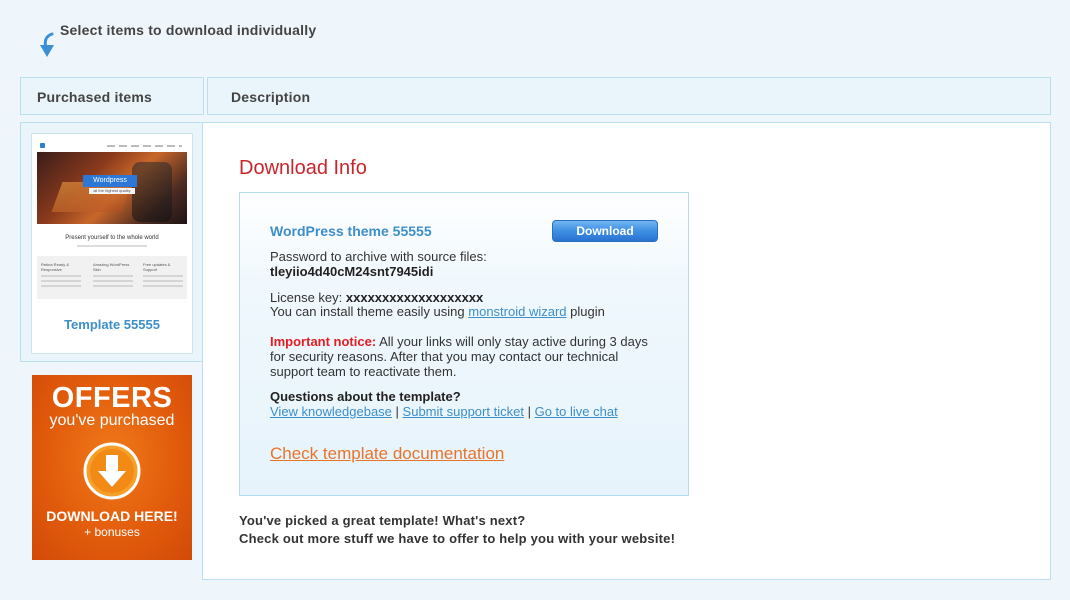  I want to click on thumbnail-nav-links, so click(144, 146).